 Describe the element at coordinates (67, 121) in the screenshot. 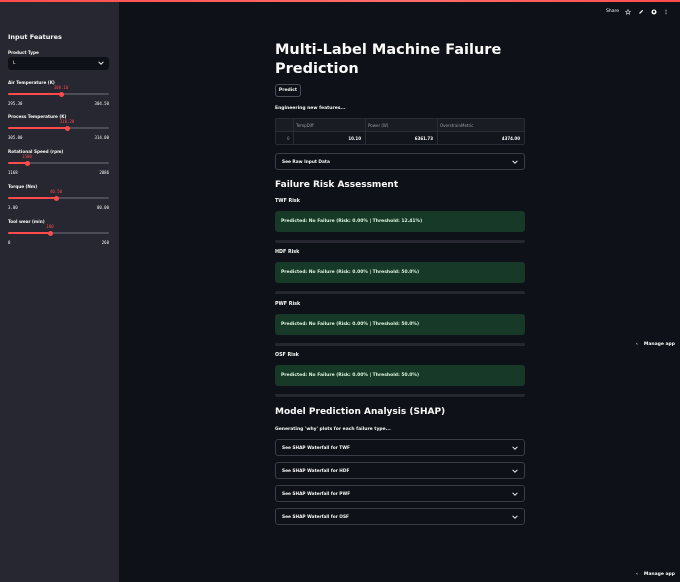

I see `slider-value: 310.20` at that location.